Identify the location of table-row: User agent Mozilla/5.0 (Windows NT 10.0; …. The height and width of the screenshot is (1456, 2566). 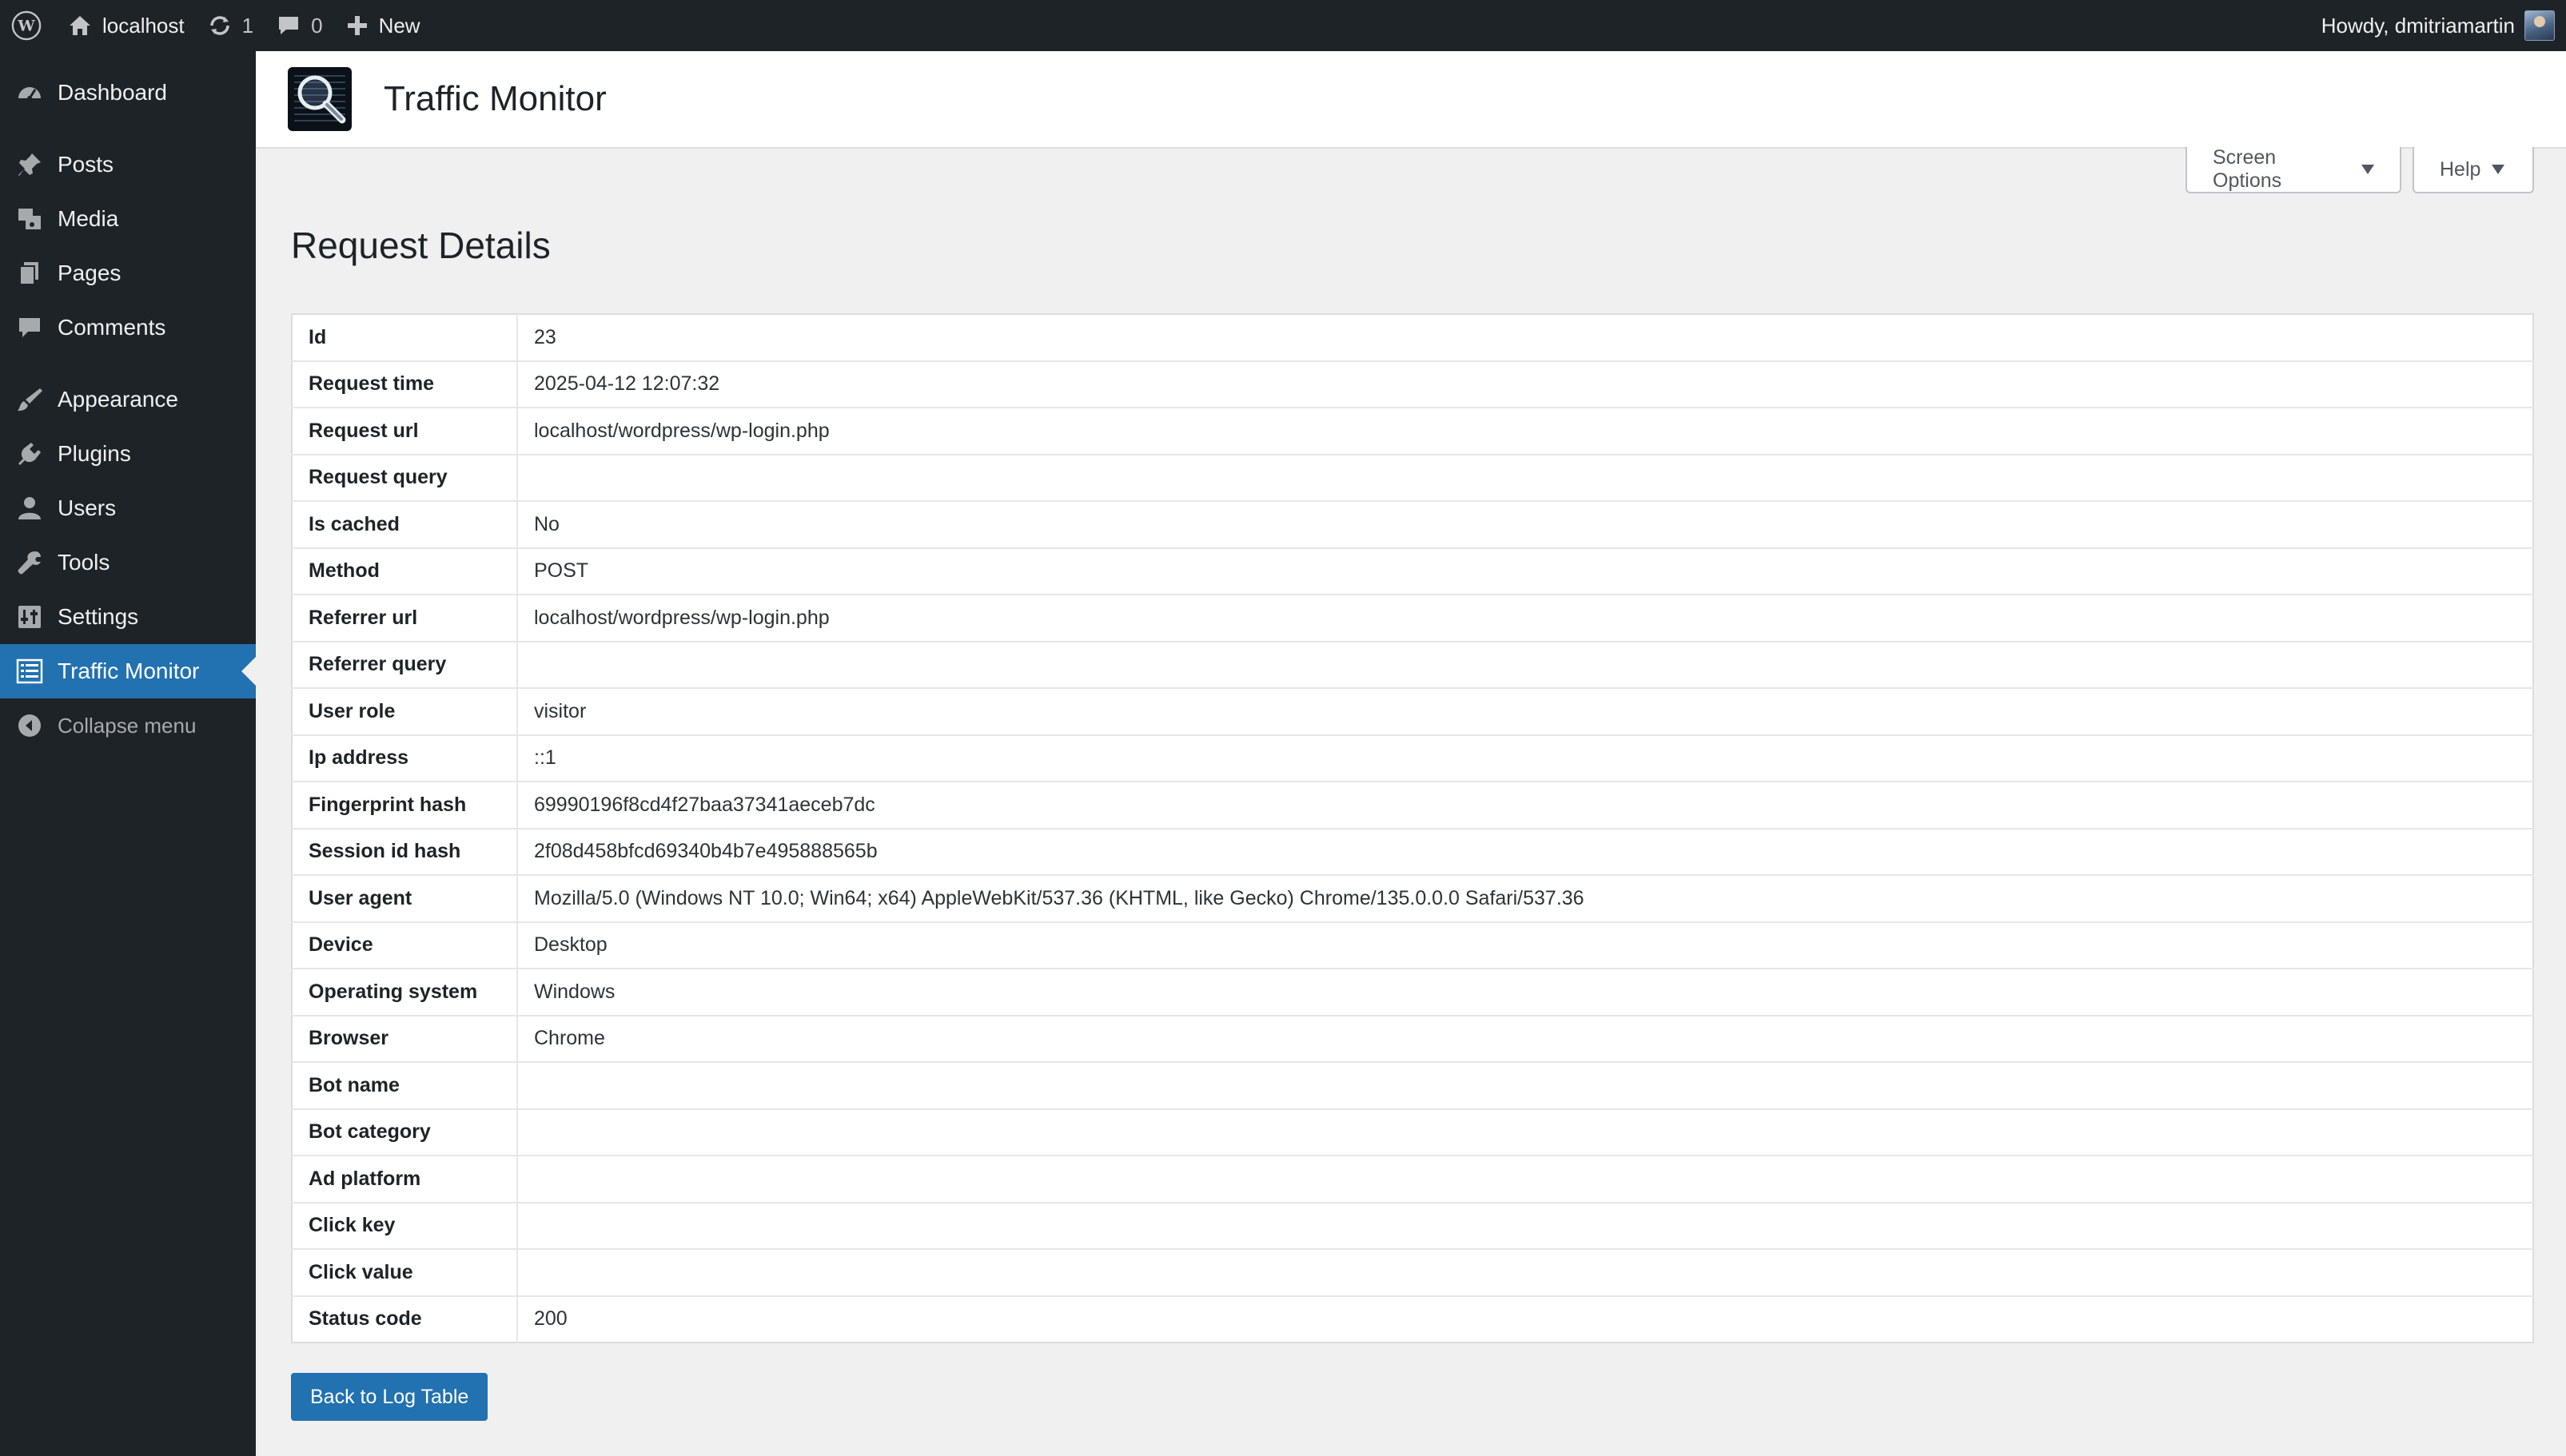
(1412, 899).